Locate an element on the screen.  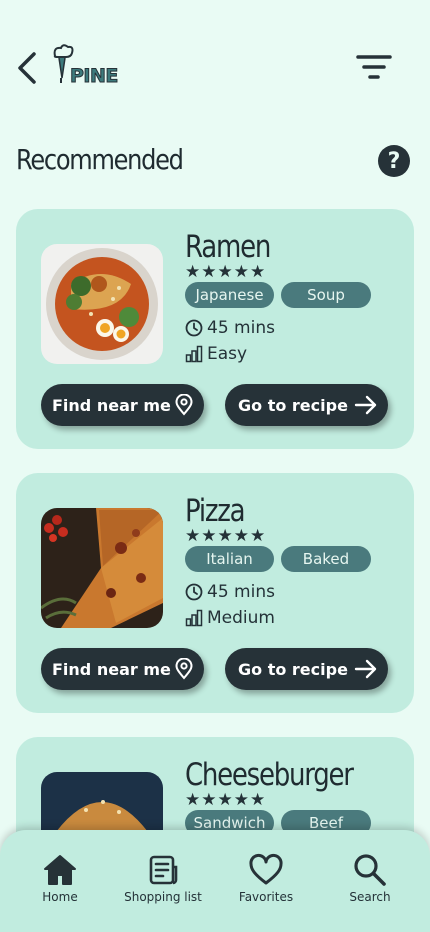
tag-cuisine: Japanese is located at coordinates (229, 295).